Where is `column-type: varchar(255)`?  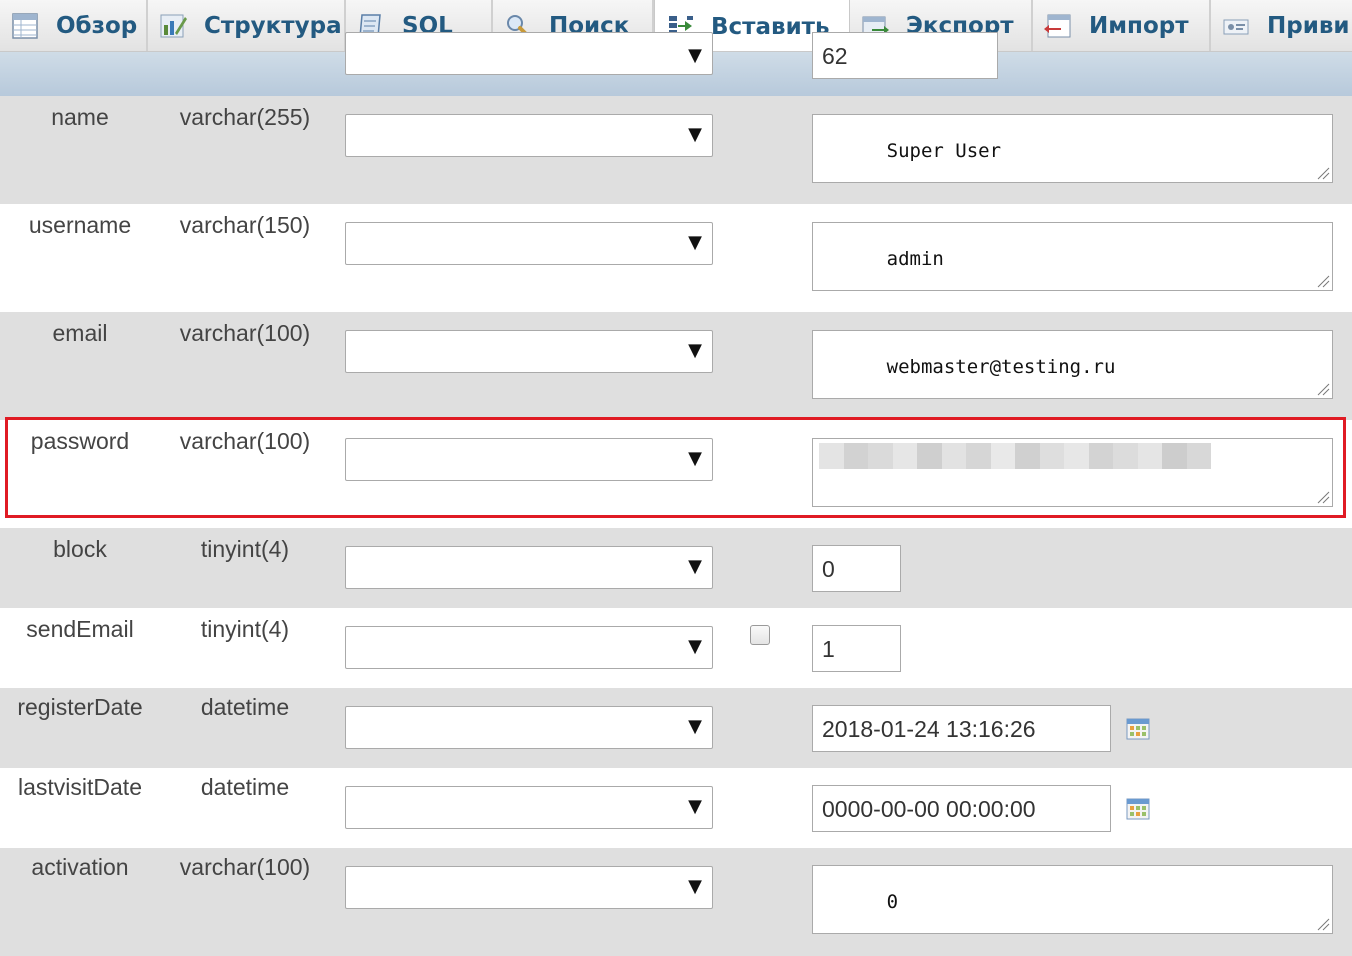 column-type: varchar(255) is located at coordinates (245, 117).